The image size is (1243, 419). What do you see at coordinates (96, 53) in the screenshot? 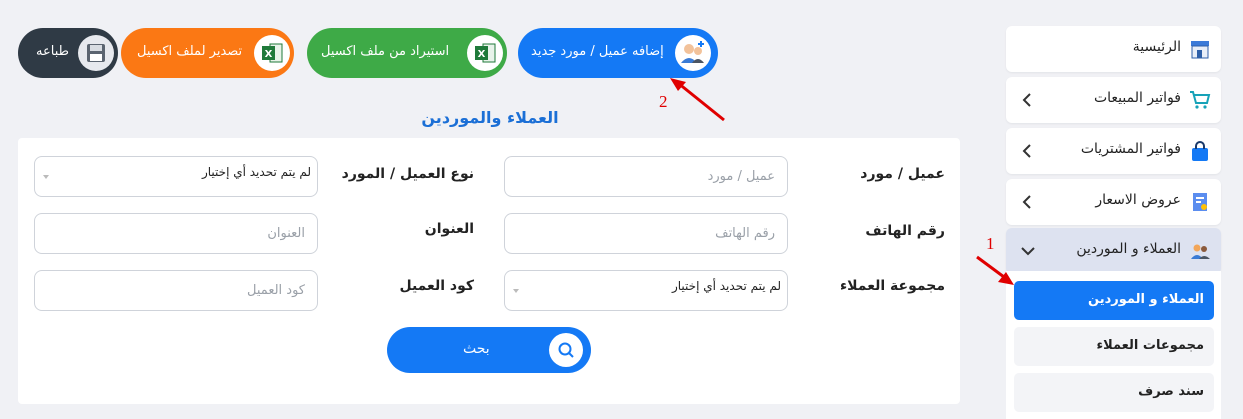
I see `floppy-disk-icon` at bounding box center [96, 53].